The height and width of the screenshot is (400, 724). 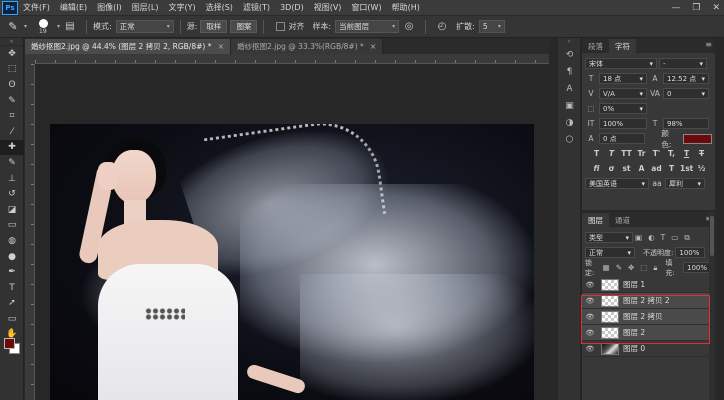 What do you see at coordinates (656, 168) in the screenshot?
I see `titling-button: ad` at bounding box center [656, 168].